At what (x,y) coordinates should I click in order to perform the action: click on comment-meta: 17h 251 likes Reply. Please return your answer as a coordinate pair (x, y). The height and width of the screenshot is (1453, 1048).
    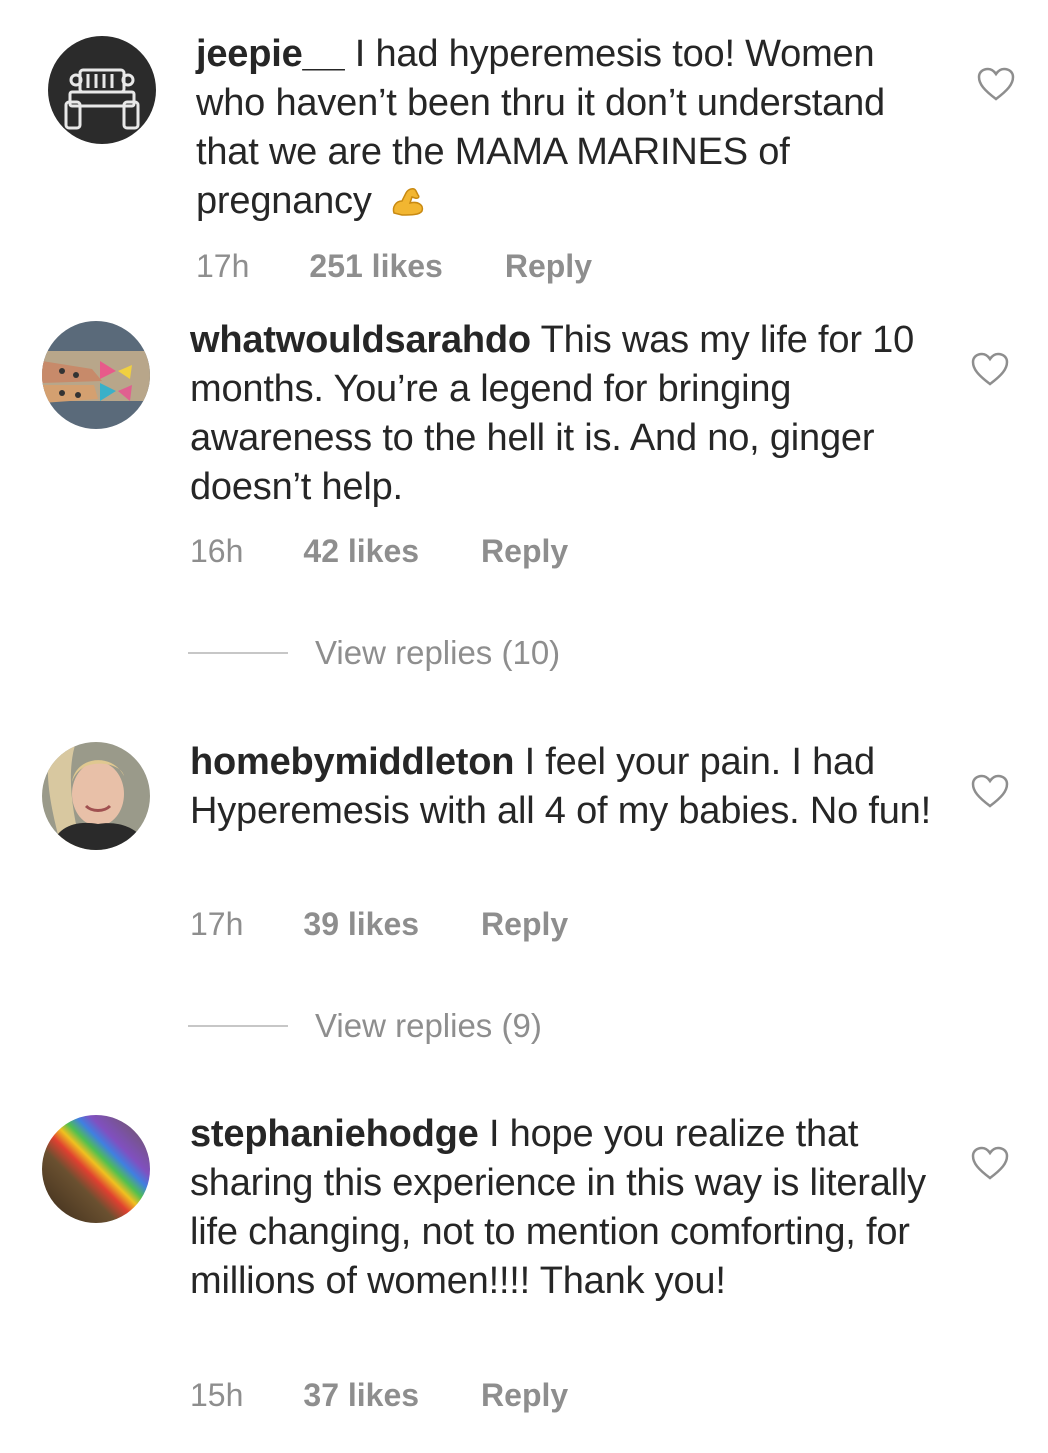
    Looking at the image, I should click on (394, 266).